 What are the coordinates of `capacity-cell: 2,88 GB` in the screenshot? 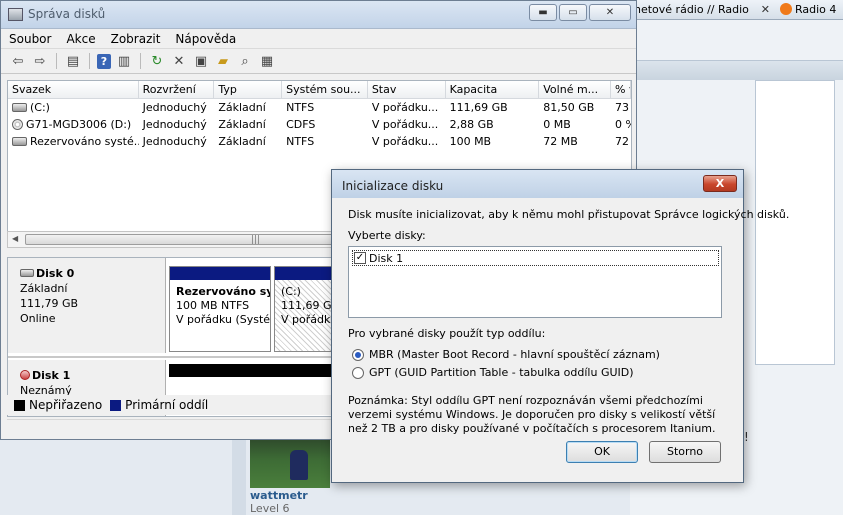 It's located at (471, 124).